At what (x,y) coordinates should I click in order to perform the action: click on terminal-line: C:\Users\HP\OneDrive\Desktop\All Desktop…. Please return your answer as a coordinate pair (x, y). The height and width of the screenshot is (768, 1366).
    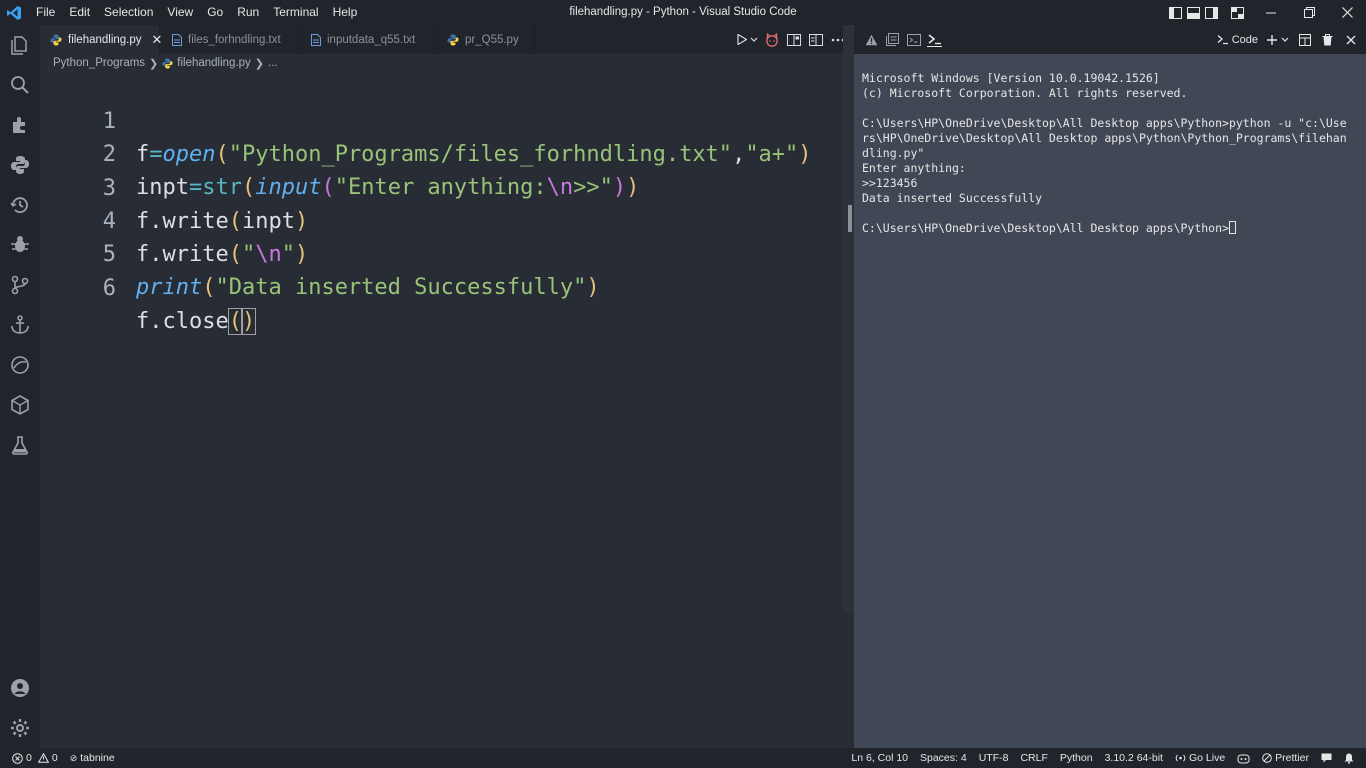
    Looking at the image, I should click on (1104, 123).